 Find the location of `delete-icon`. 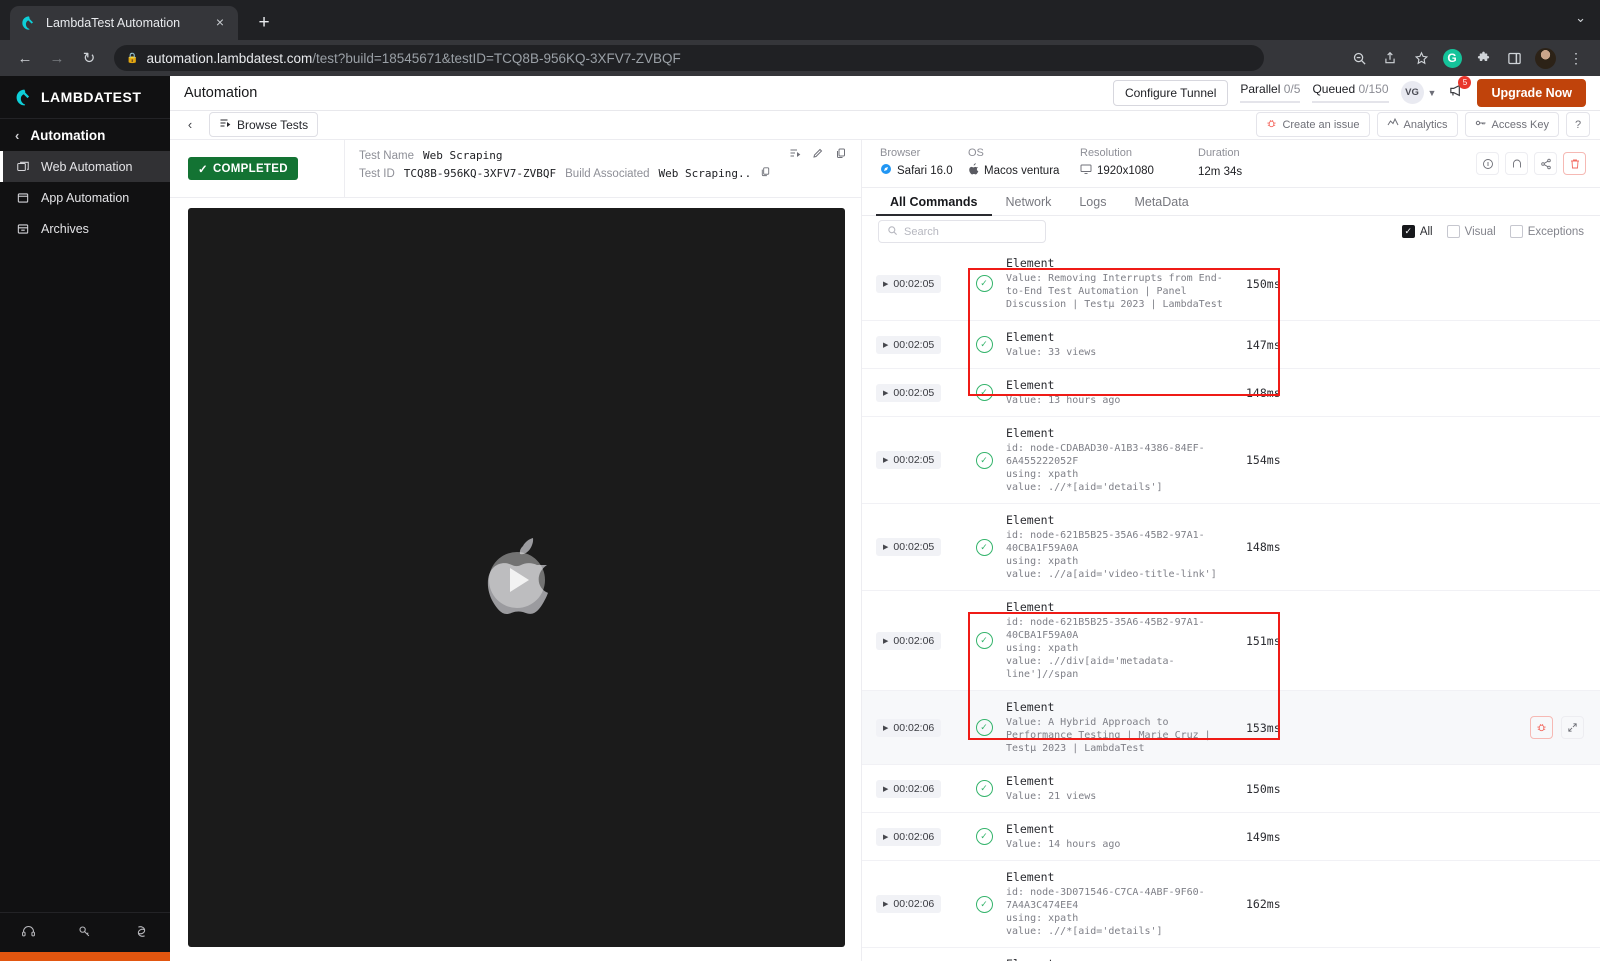

delete-icon is located at coordinates (1574, 164).